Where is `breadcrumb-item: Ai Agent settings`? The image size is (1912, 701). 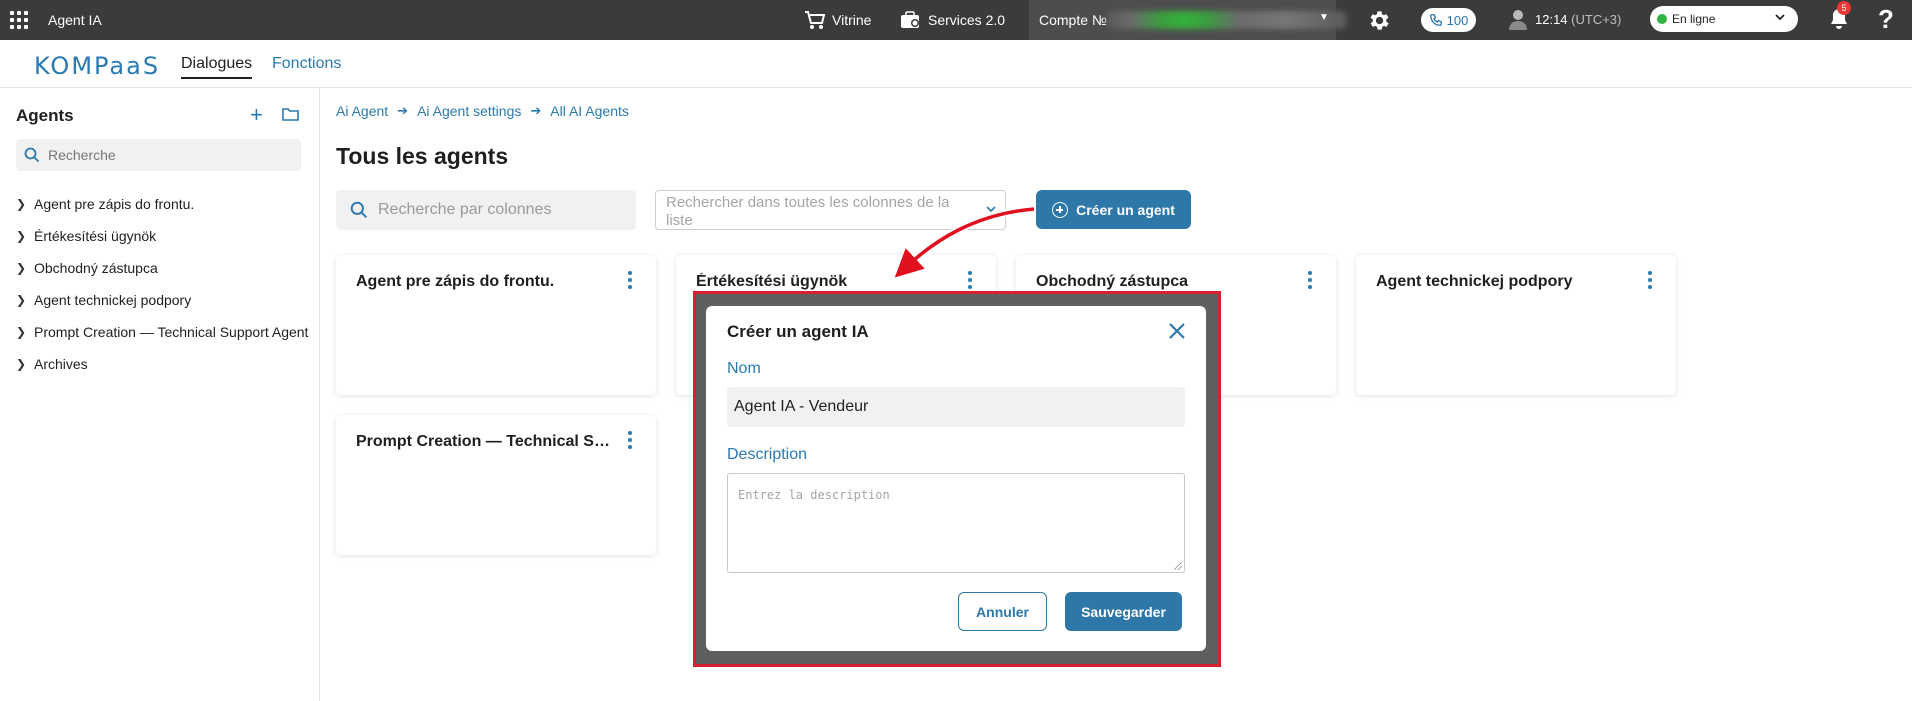 breadcrumb-item: Ai Agent settings is located at coordinates (469, 111).